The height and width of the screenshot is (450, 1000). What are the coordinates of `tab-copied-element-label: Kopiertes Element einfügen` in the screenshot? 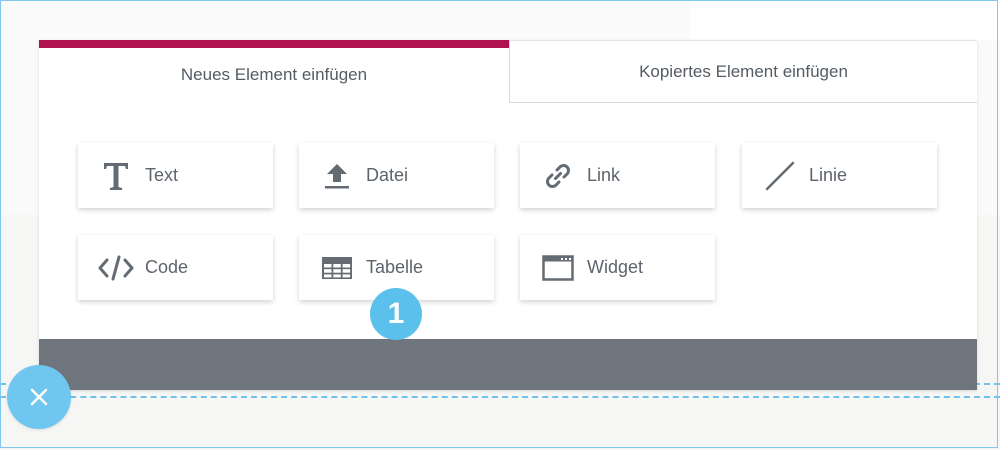 It's located at (743, 71).